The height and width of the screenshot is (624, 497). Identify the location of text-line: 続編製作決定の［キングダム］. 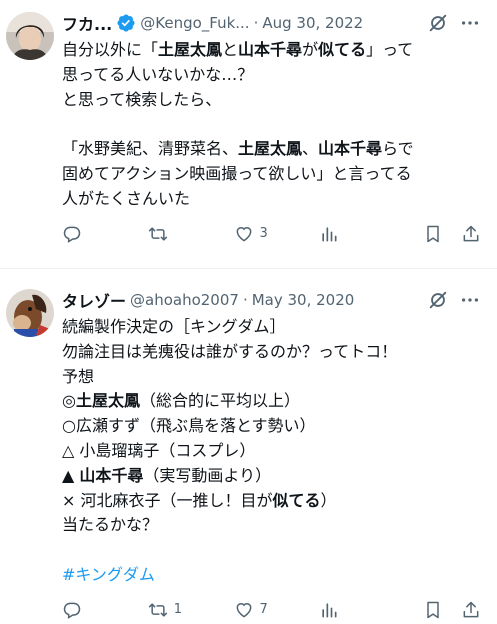
(271, 327).